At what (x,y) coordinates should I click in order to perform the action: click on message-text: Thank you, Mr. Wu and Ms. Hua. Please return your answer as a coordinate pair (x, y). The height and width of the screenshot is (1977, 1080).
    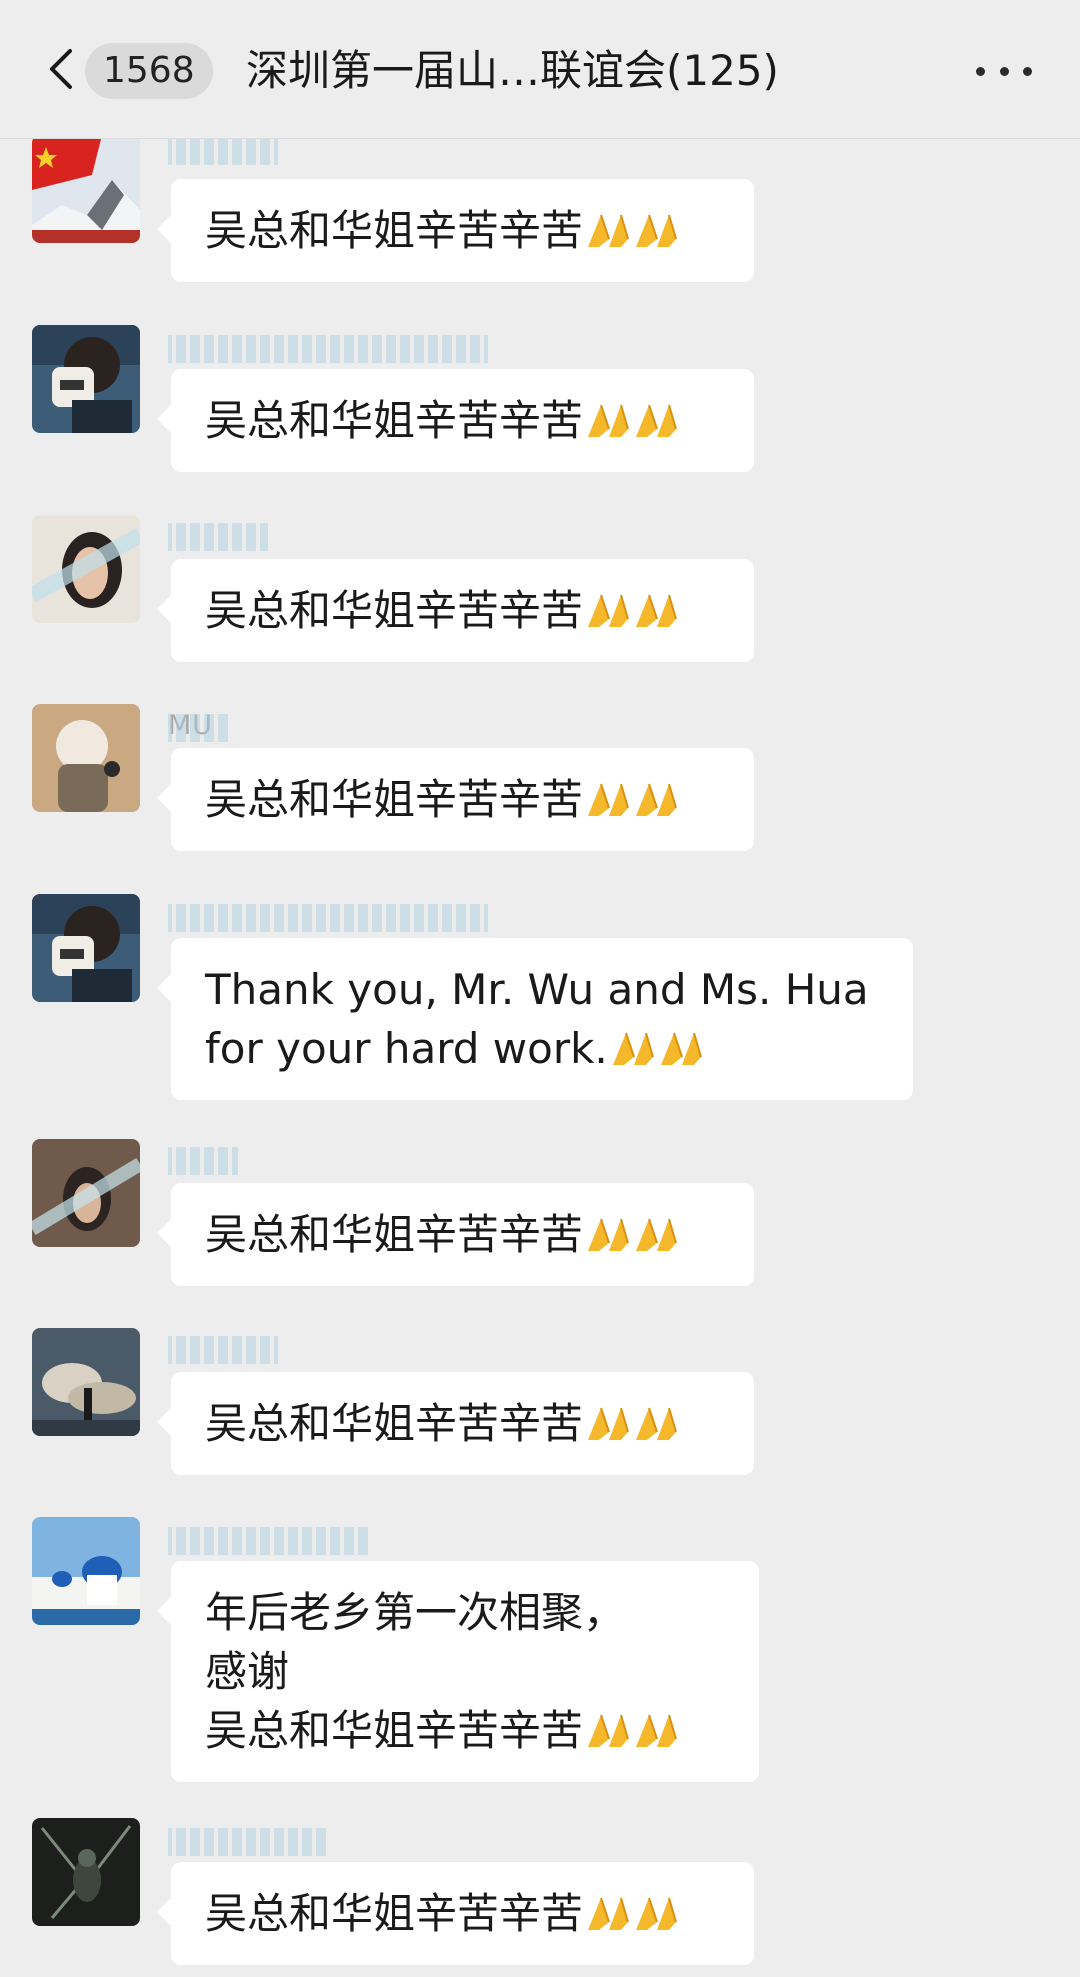
    Looking at the image, I should click on (537, 989).